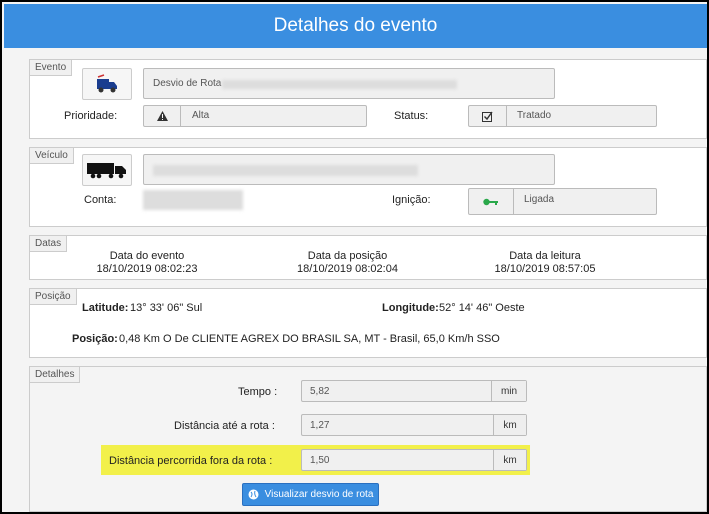 This screenshot has height=514, width=709. Describe the element at coordinates (562, 201) in the screenshot. I see `ignicao-field: Ligada` at that location.